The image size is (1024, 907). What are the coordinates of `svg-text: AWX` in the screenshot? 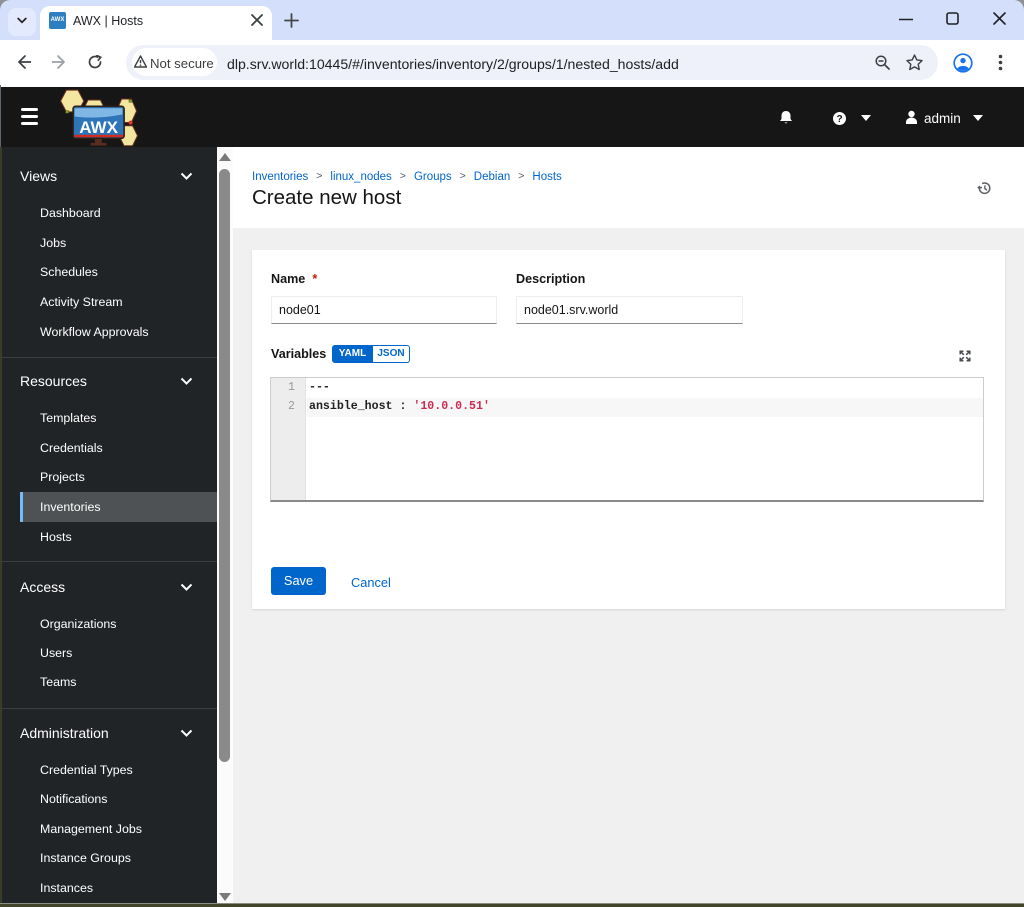 It's located at (98, 127).